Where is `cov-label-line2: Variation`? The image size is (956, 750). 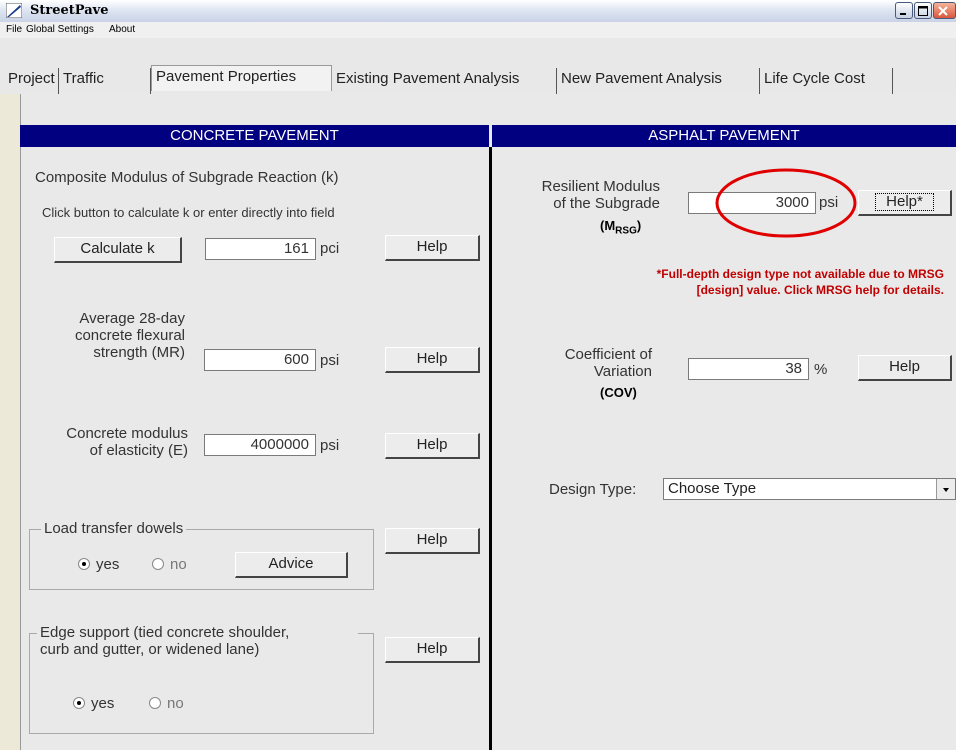 cov-label-line2: Variation is located at coordinates (622, 371).